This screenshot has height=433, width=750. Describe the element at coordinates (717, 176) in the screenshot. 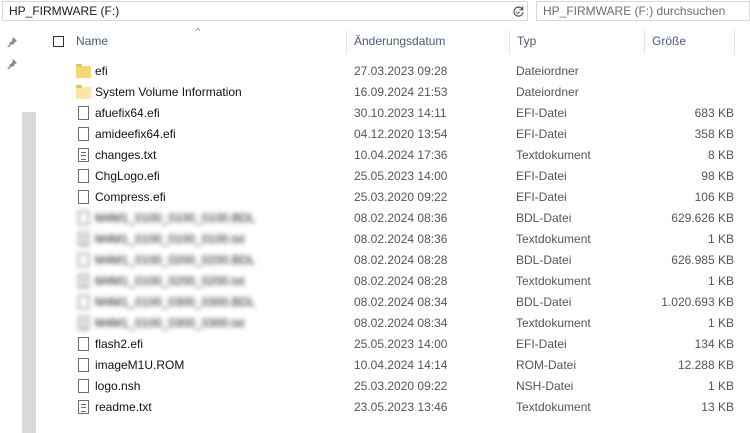

I see `file-size: 98 KB` at that location.